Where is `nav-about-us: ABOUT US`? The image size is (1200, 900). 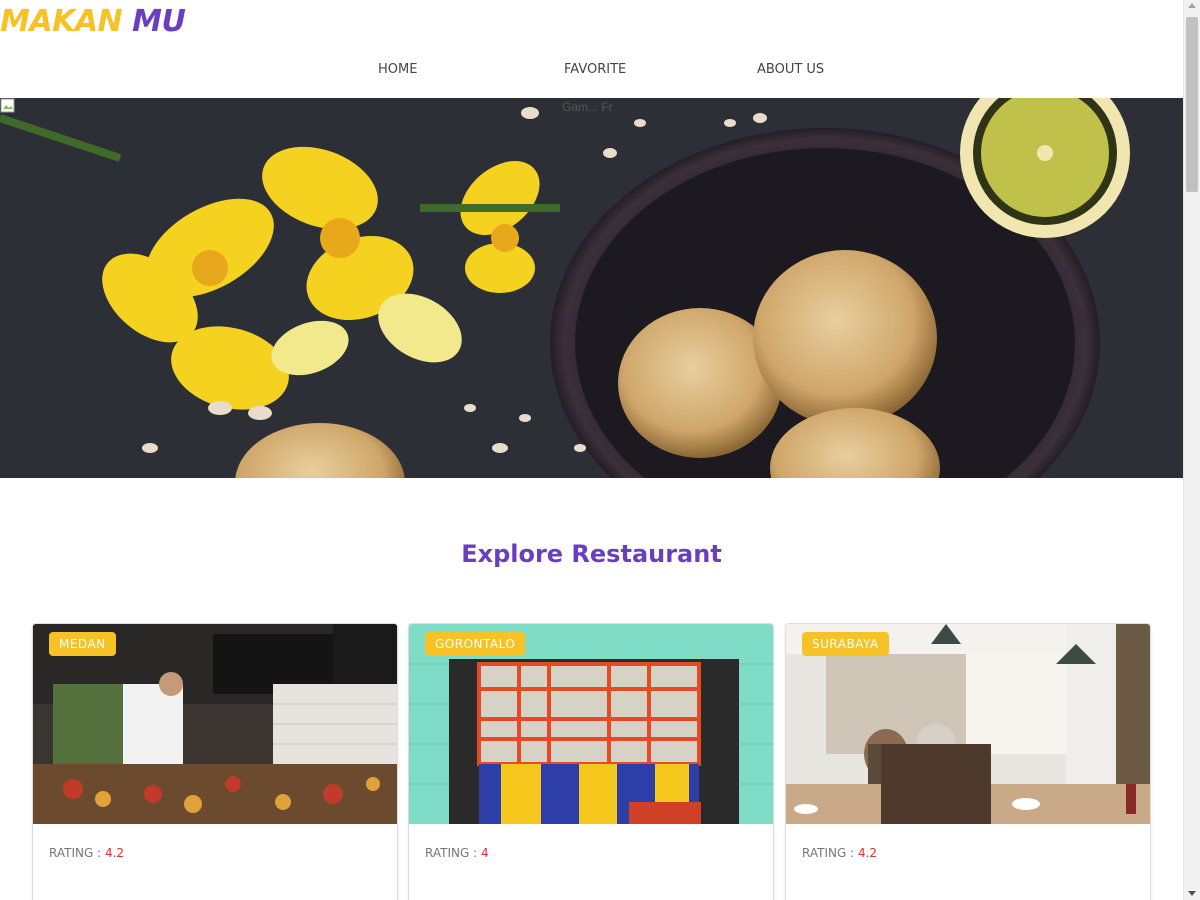 nav-about-us: ABOUT US is located at coordinates (790, 69).